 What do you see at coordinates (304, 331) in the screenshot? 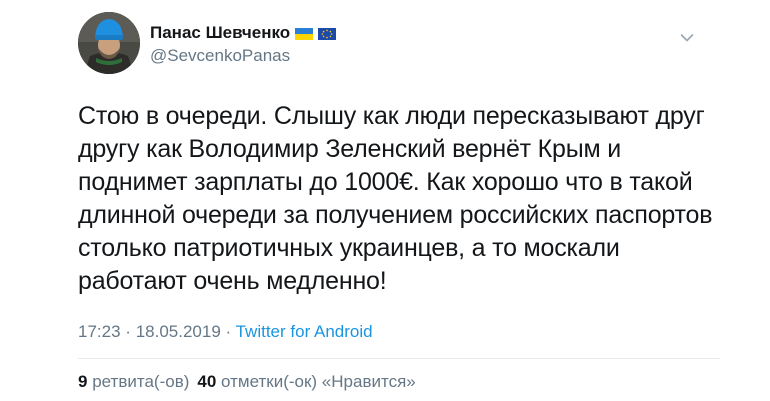
I see `tweet-client-link: Twitter for Android` at bounding box center [304, 331].